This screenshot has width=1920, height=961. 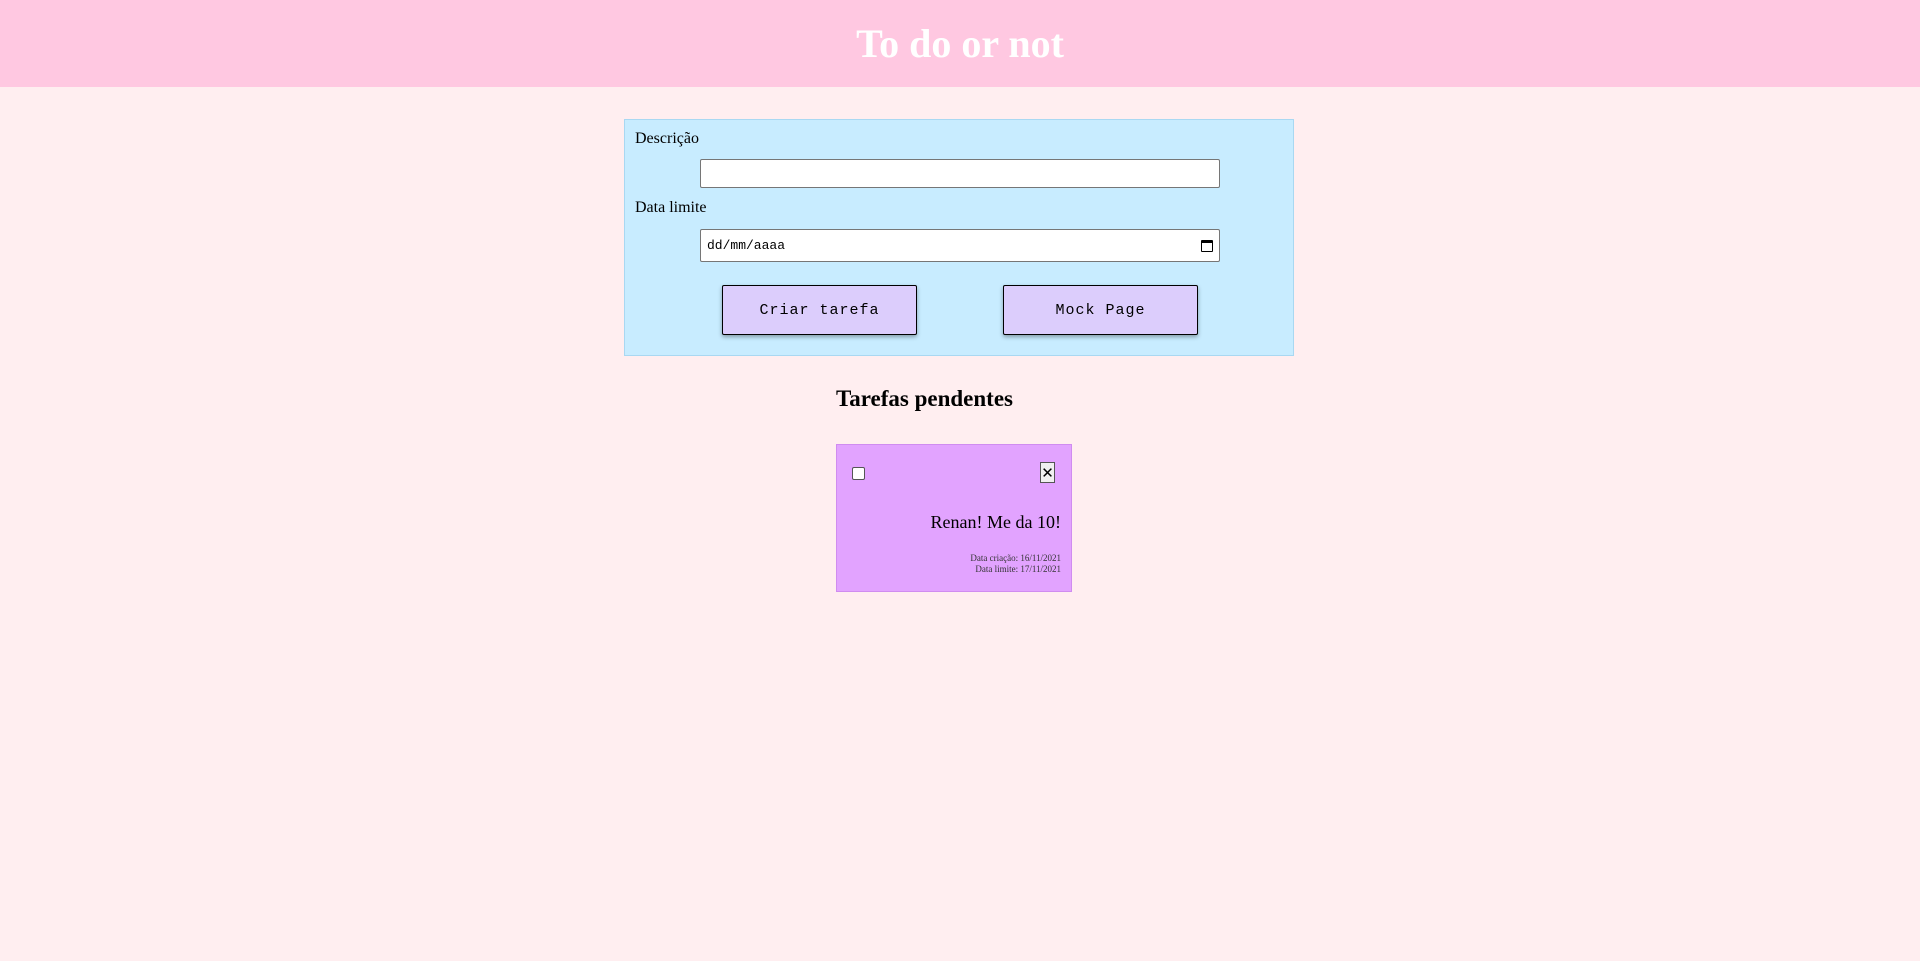 What do you see at coordinates (1018, 569) in the screenshot?
I see `task-deadline-date: Data limite: 17/11/2021` at bounding box center [1018, 569].